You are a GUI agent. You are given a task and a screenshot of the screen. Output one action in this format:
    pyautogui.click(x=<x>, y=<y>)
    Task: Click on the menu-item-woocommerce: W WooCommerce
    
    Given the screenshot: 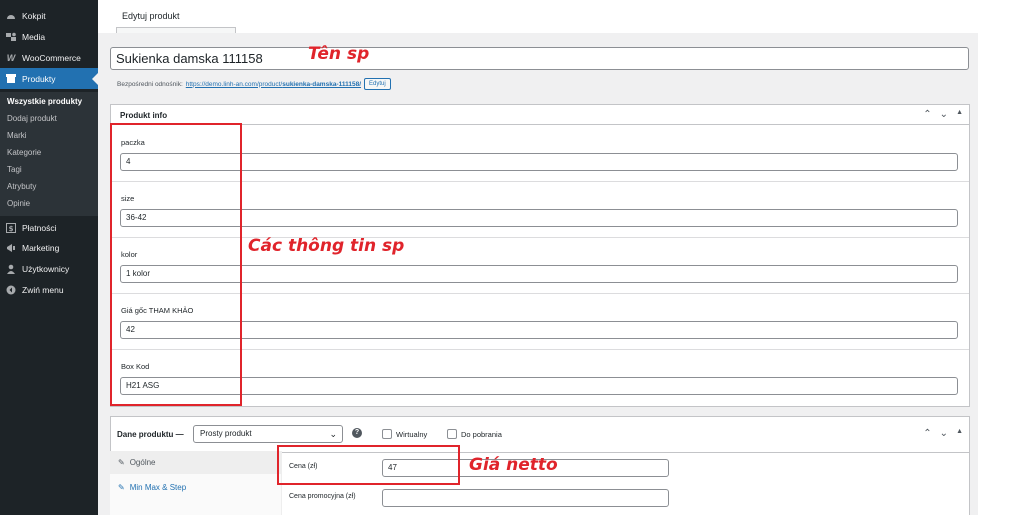 What is the action you would take?
    pyautogui.click(x=49, y=57)
    